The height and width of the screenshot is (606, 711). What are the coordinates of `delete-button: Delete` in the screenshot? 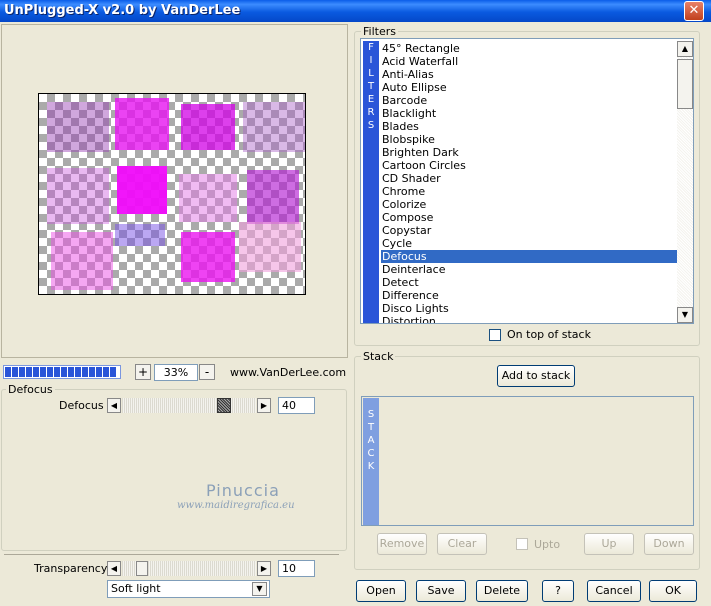 It's located at (502, 591).